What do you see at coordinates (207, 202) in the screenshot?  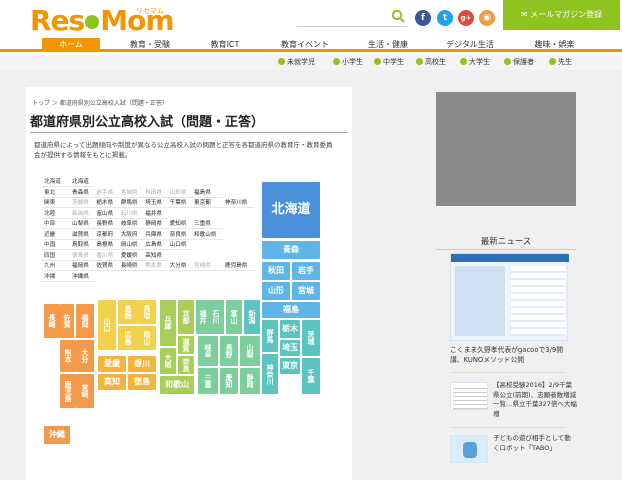 I see `prefecture-link: 東京都` at bounding box center [207, 202].